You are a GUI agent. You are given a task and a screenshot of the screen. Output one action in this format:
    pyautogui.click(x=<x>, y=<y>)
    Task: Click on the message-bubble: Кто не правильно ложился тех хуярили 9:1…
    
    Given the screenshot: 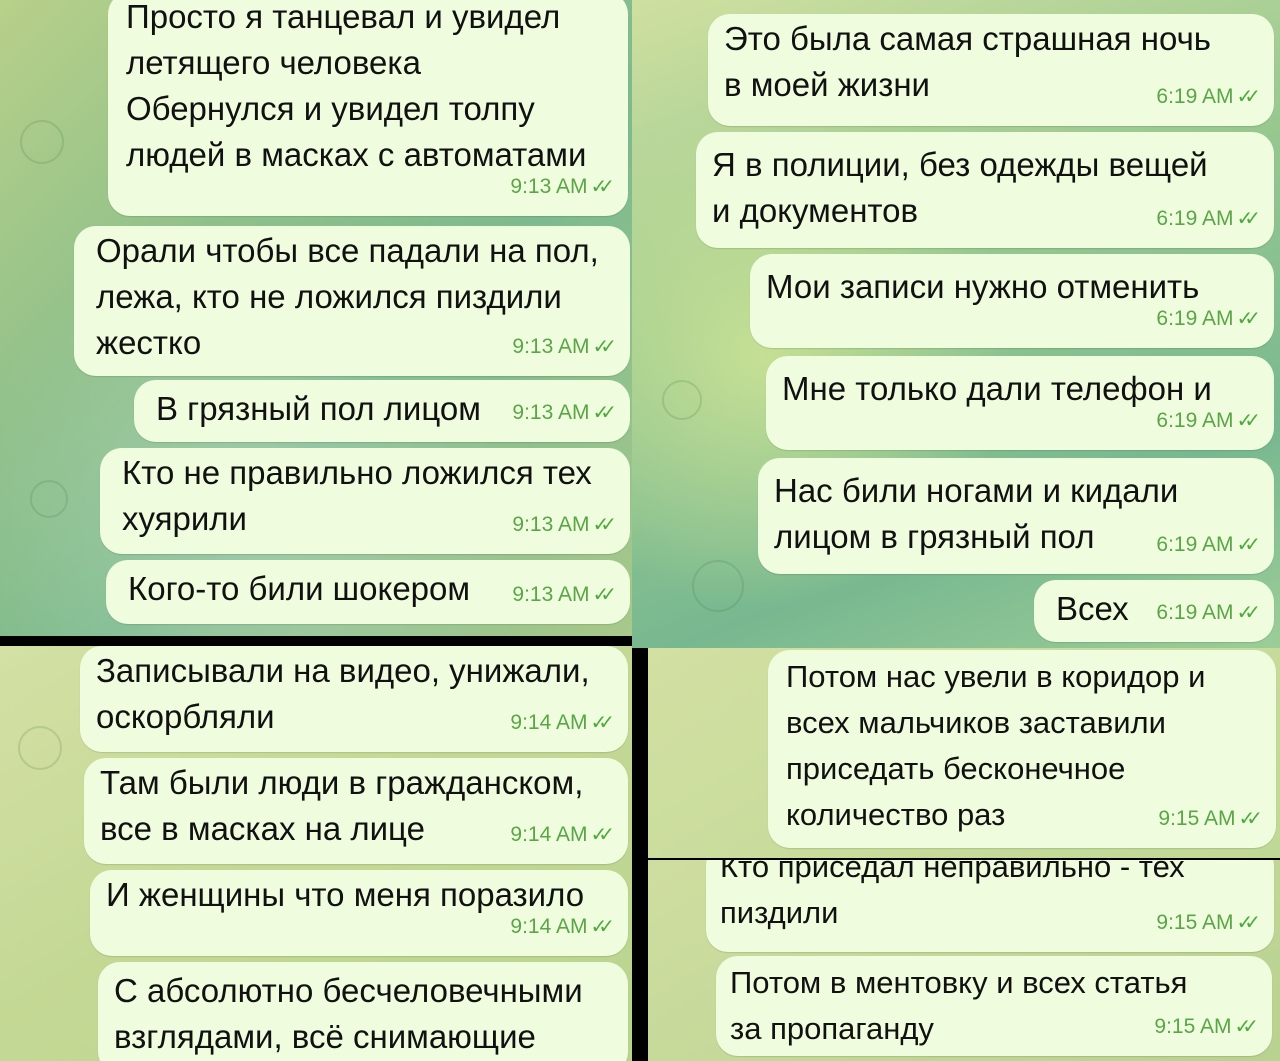 What is the action you would take?
    pyautogui.click(x=365, y=501)
    